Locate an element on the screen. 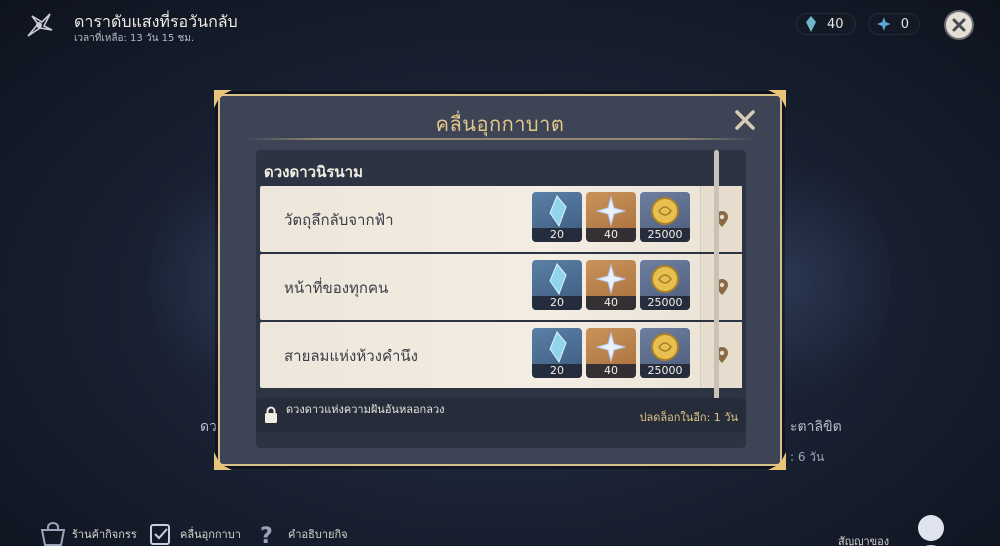 This screenshot has width=1000, height=546. event-emblem-icon is located at coordinates (40, 25).